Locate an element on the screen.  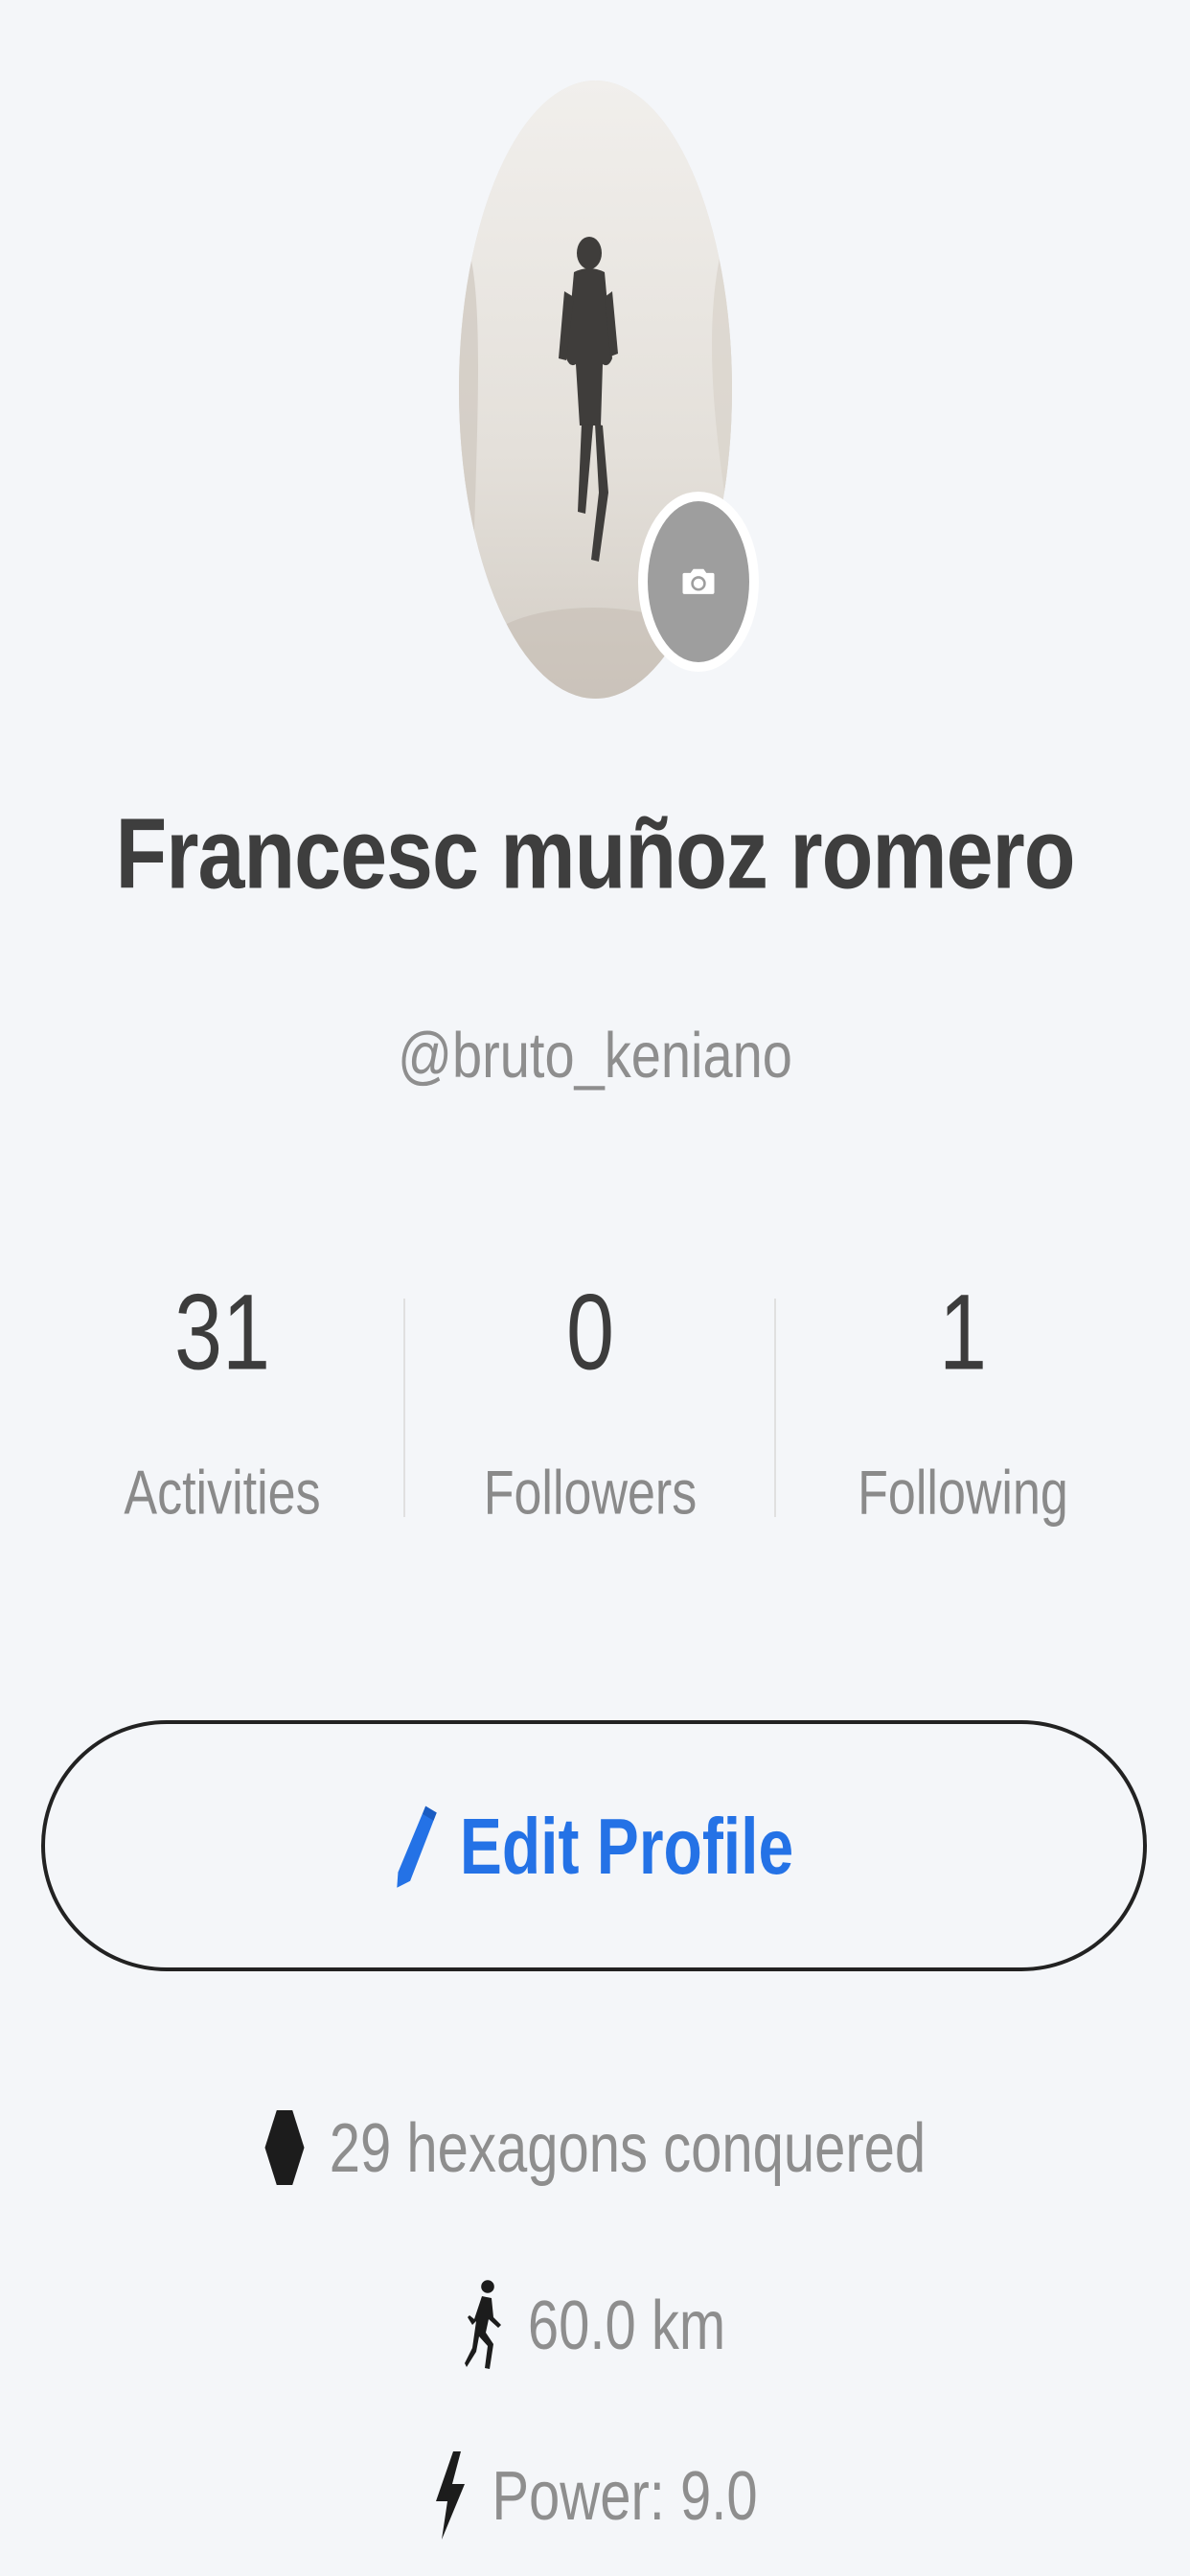
stats-row: 31 Activities 0 Followers 1 Following is located at coordinates (595, 1412).